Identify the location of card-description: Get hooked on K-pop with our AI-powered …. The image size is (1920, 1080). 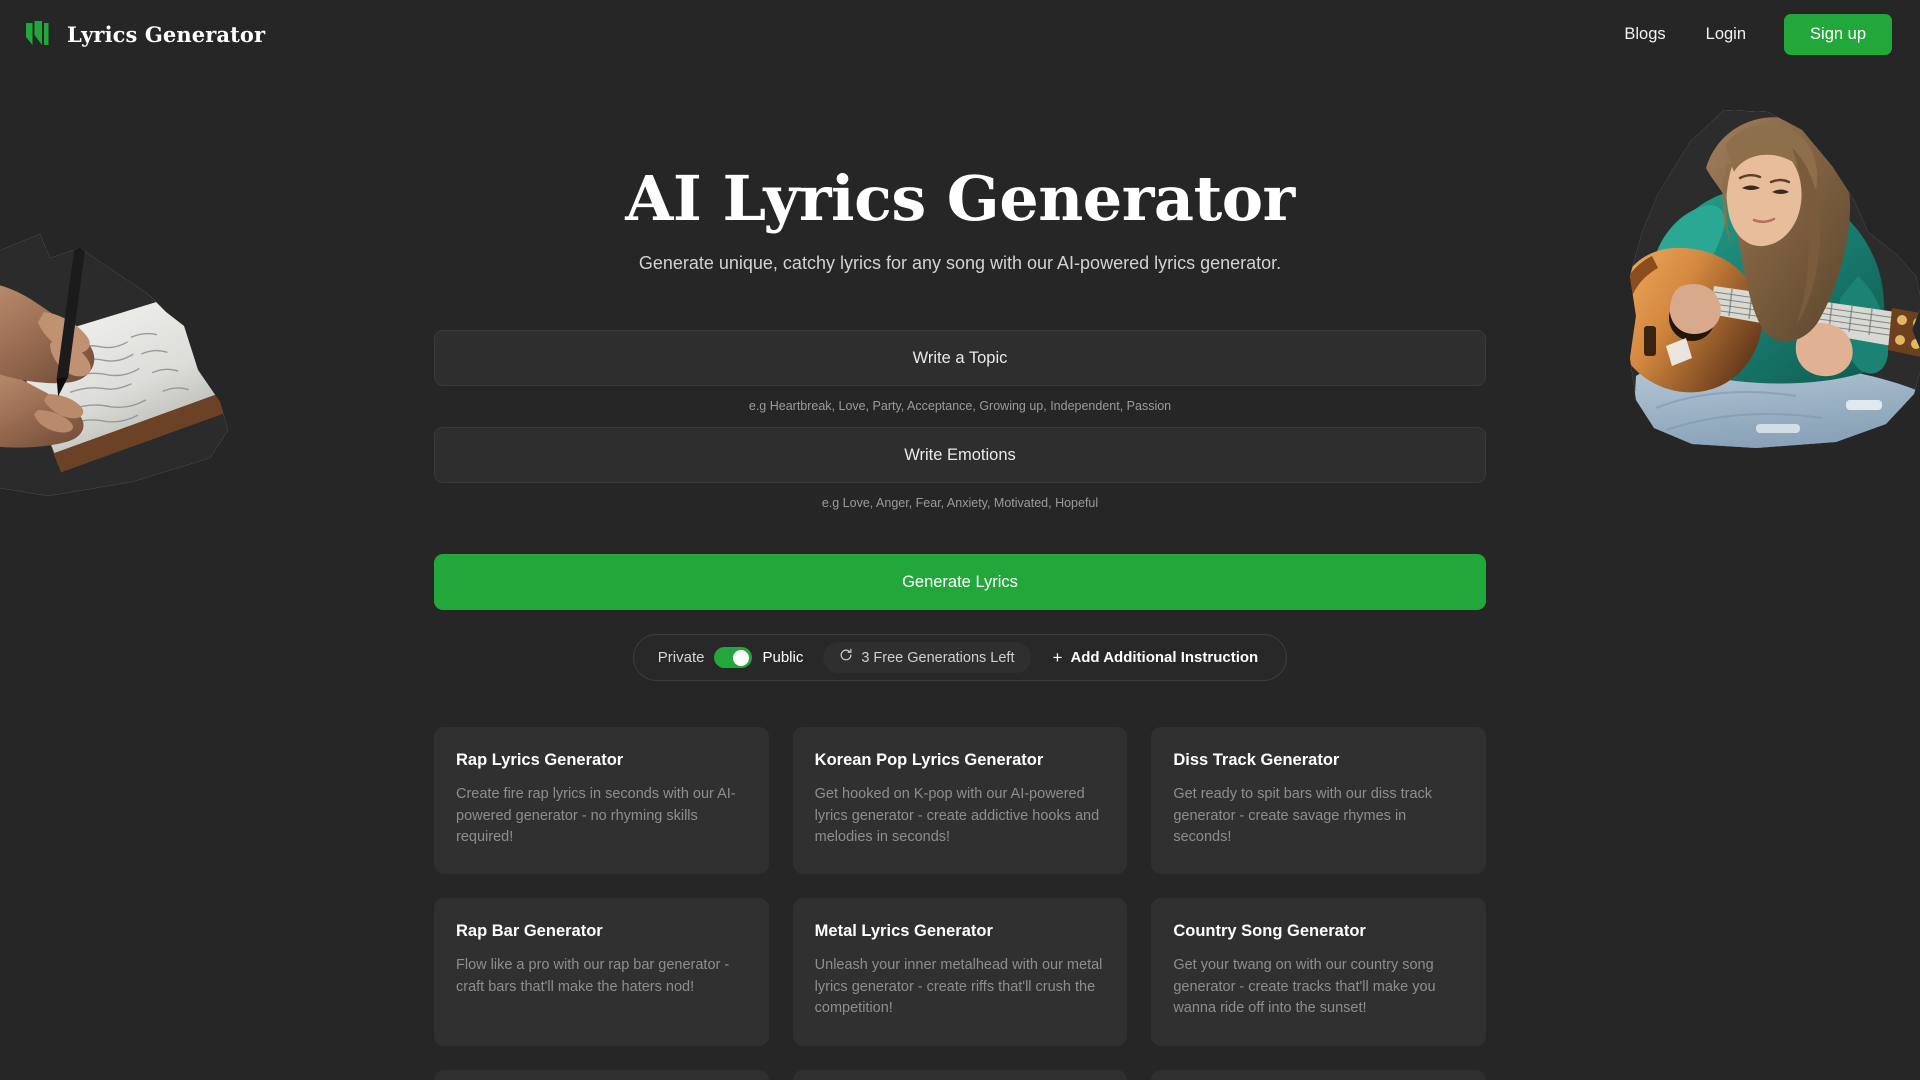
(957, 815).